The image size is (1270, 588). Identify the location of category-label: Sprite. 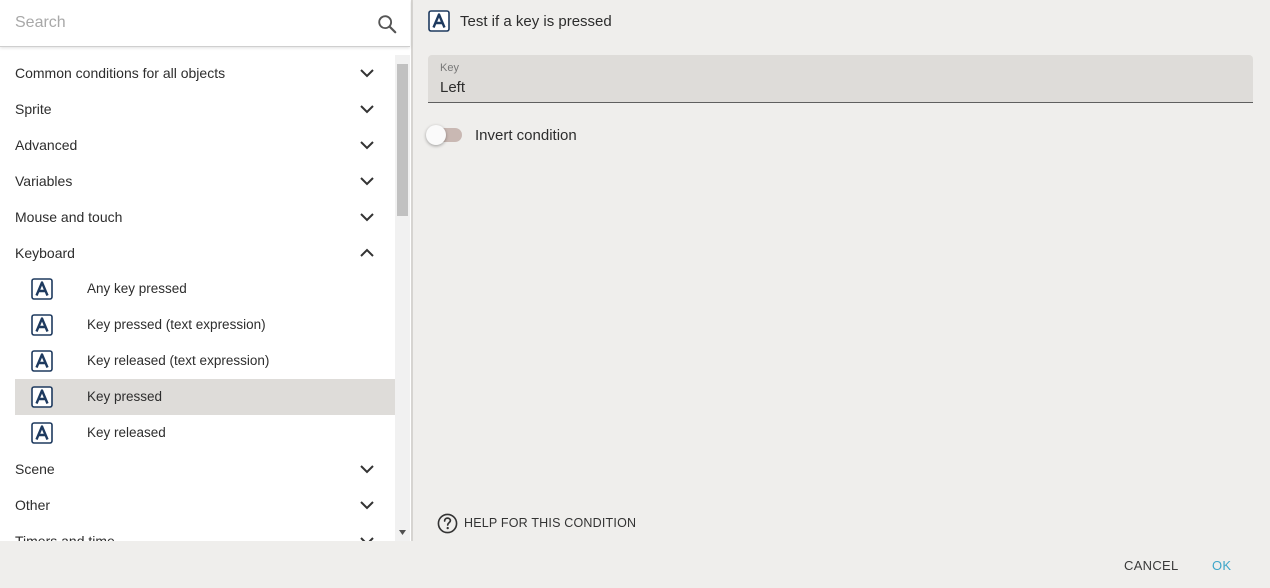
(33, 109).